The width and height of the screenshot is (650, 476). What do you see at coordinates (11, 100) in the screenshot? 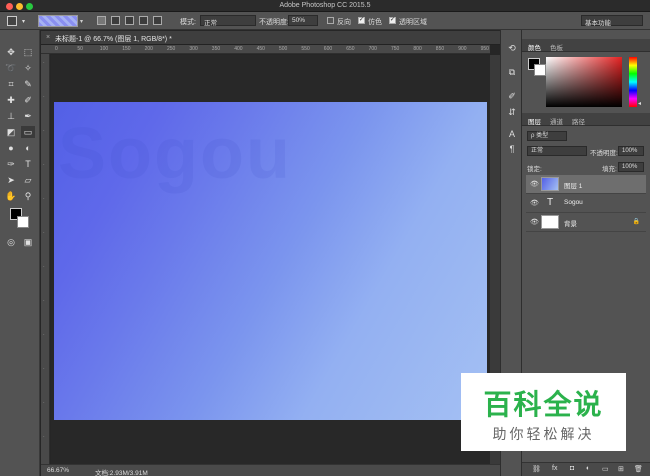
I see `healing-brush-tool-icon: ✚` at bounding box center [11, 100].